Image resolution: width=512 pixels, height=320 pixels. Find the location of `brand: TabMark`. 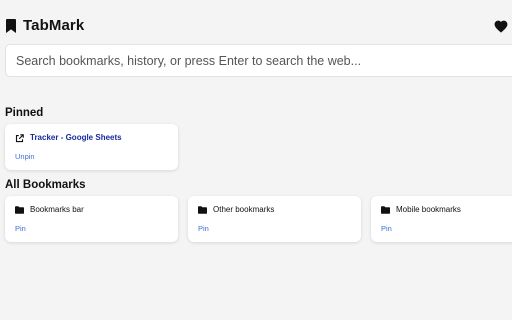

brand: TabMark is located at coordinates (45, 26).